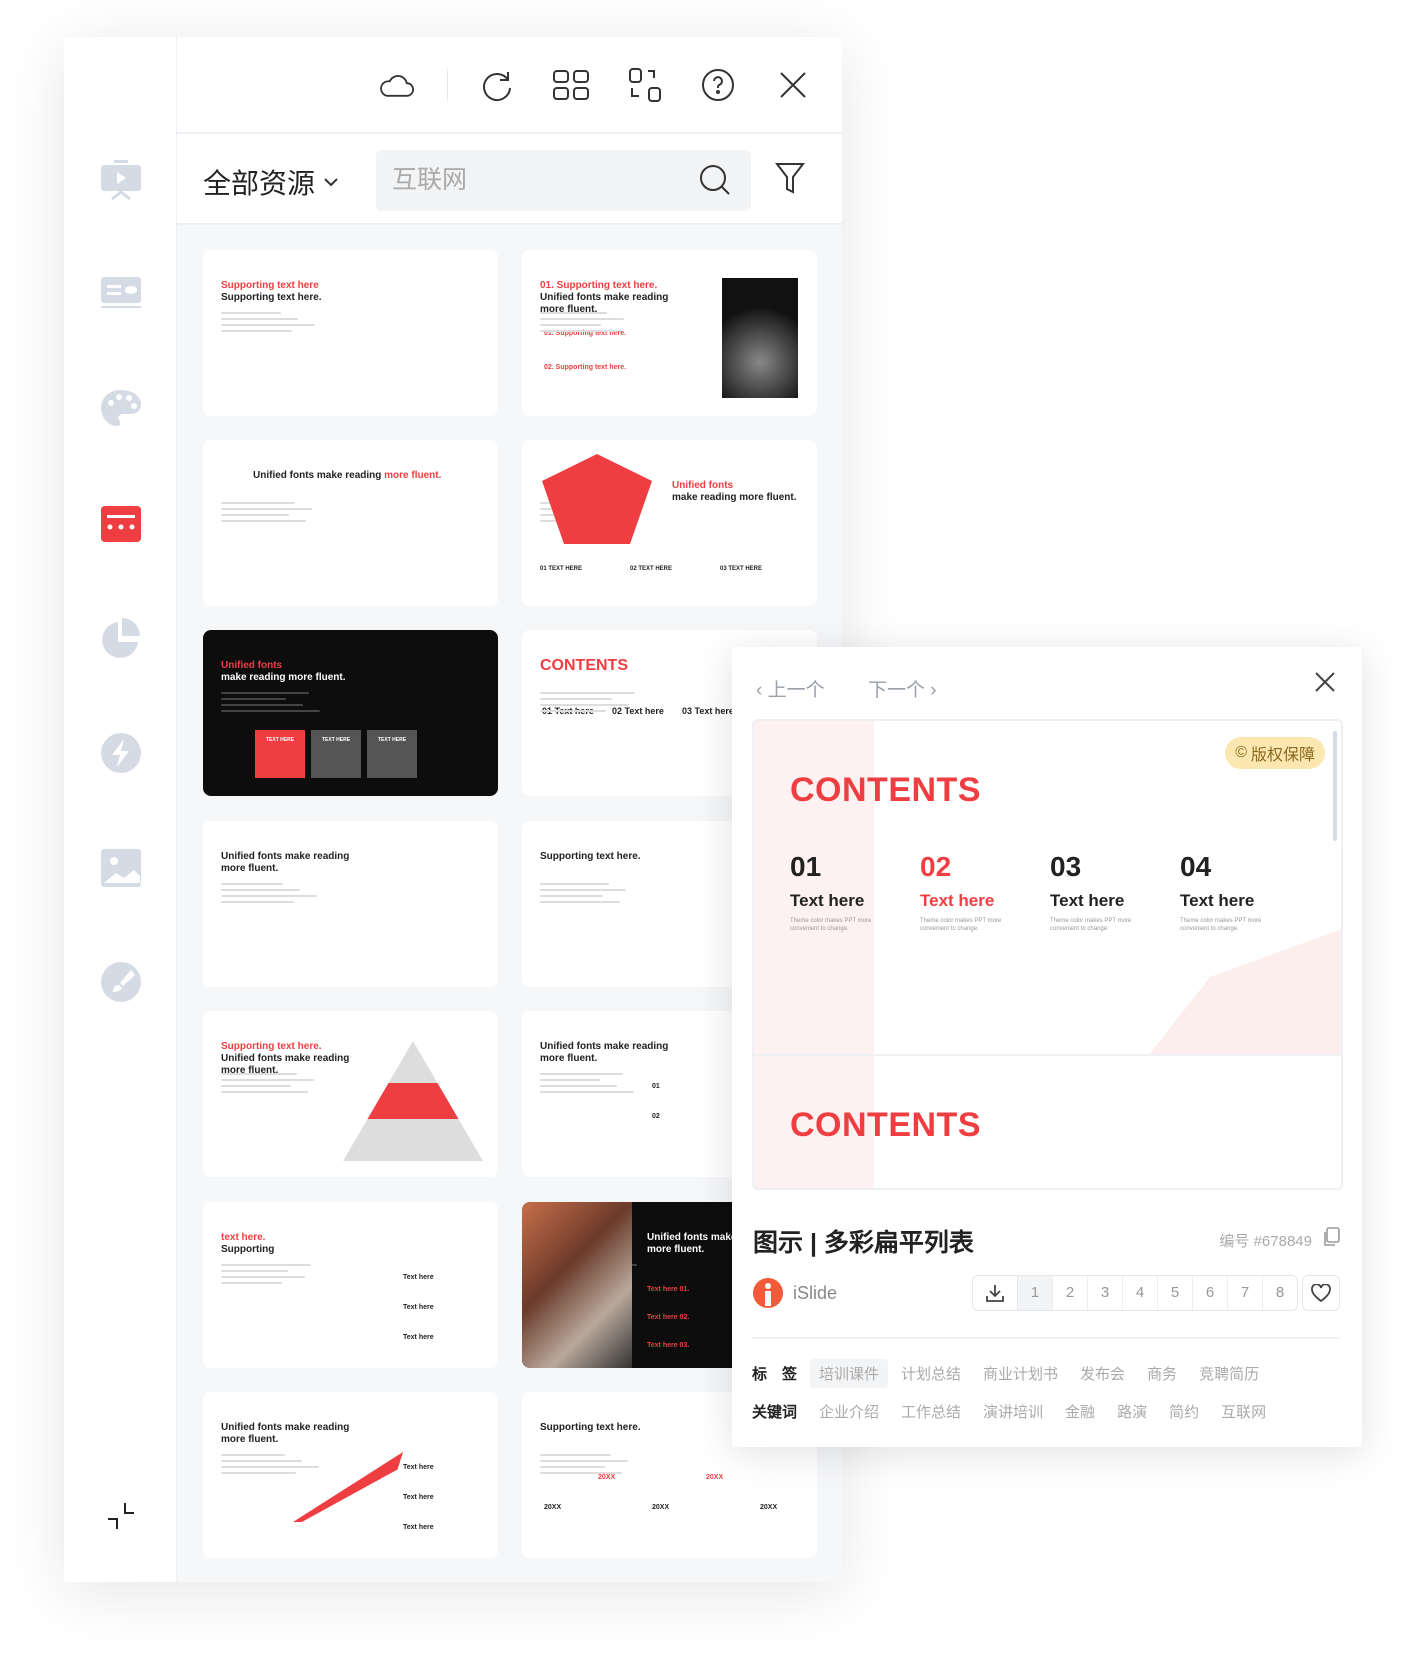  Describe the element at coordinates (1162, 1373) in the screenshot. I see `tag-chip: 商务` at that location.